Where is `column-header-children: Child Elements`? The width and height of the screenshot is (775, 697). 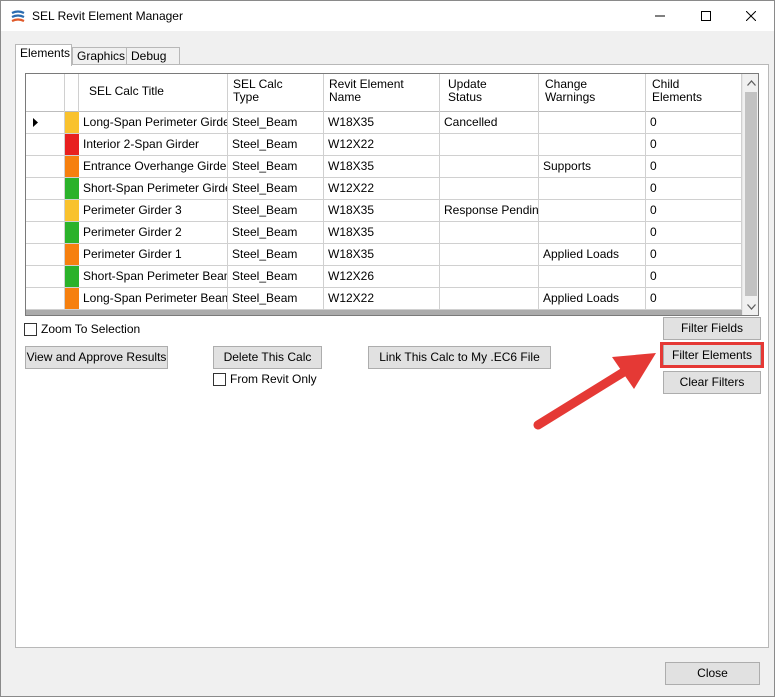
column-header-children: Child Elements is located at coordinates (694, 93).